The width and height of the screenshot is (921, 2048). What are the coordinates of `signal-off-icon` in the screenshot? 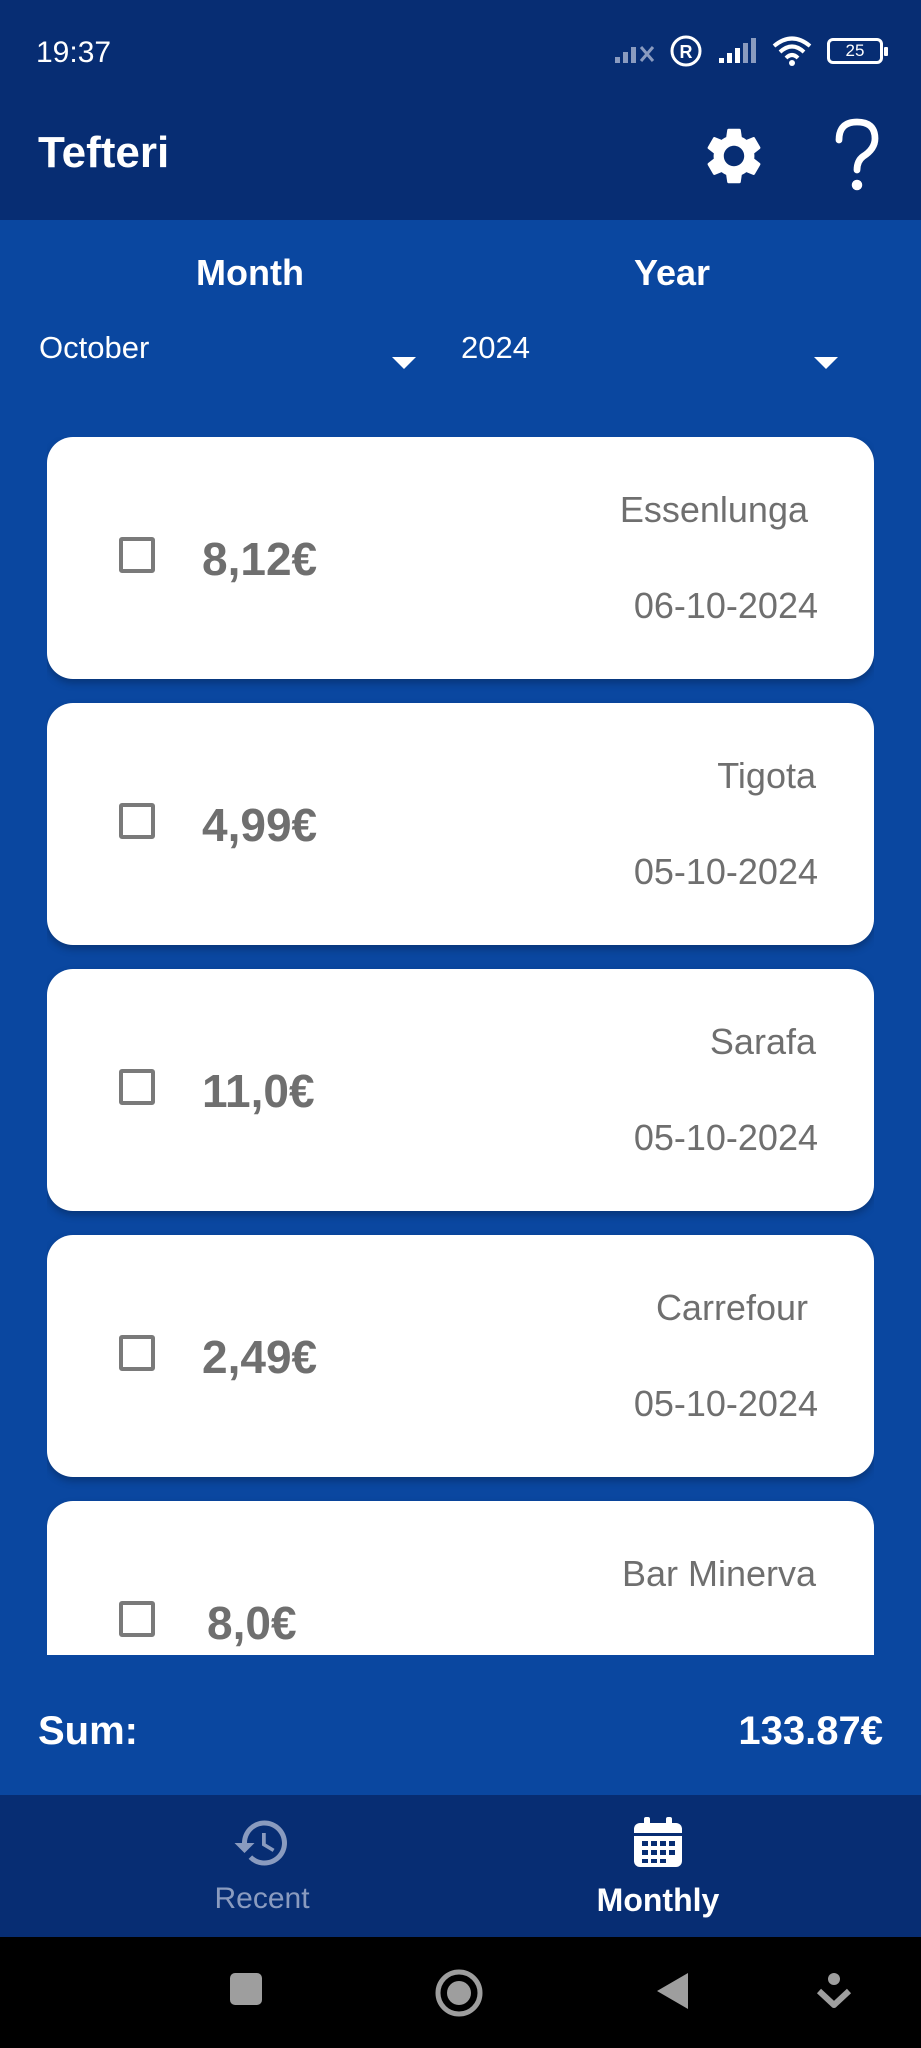 It's located at (635, 54).